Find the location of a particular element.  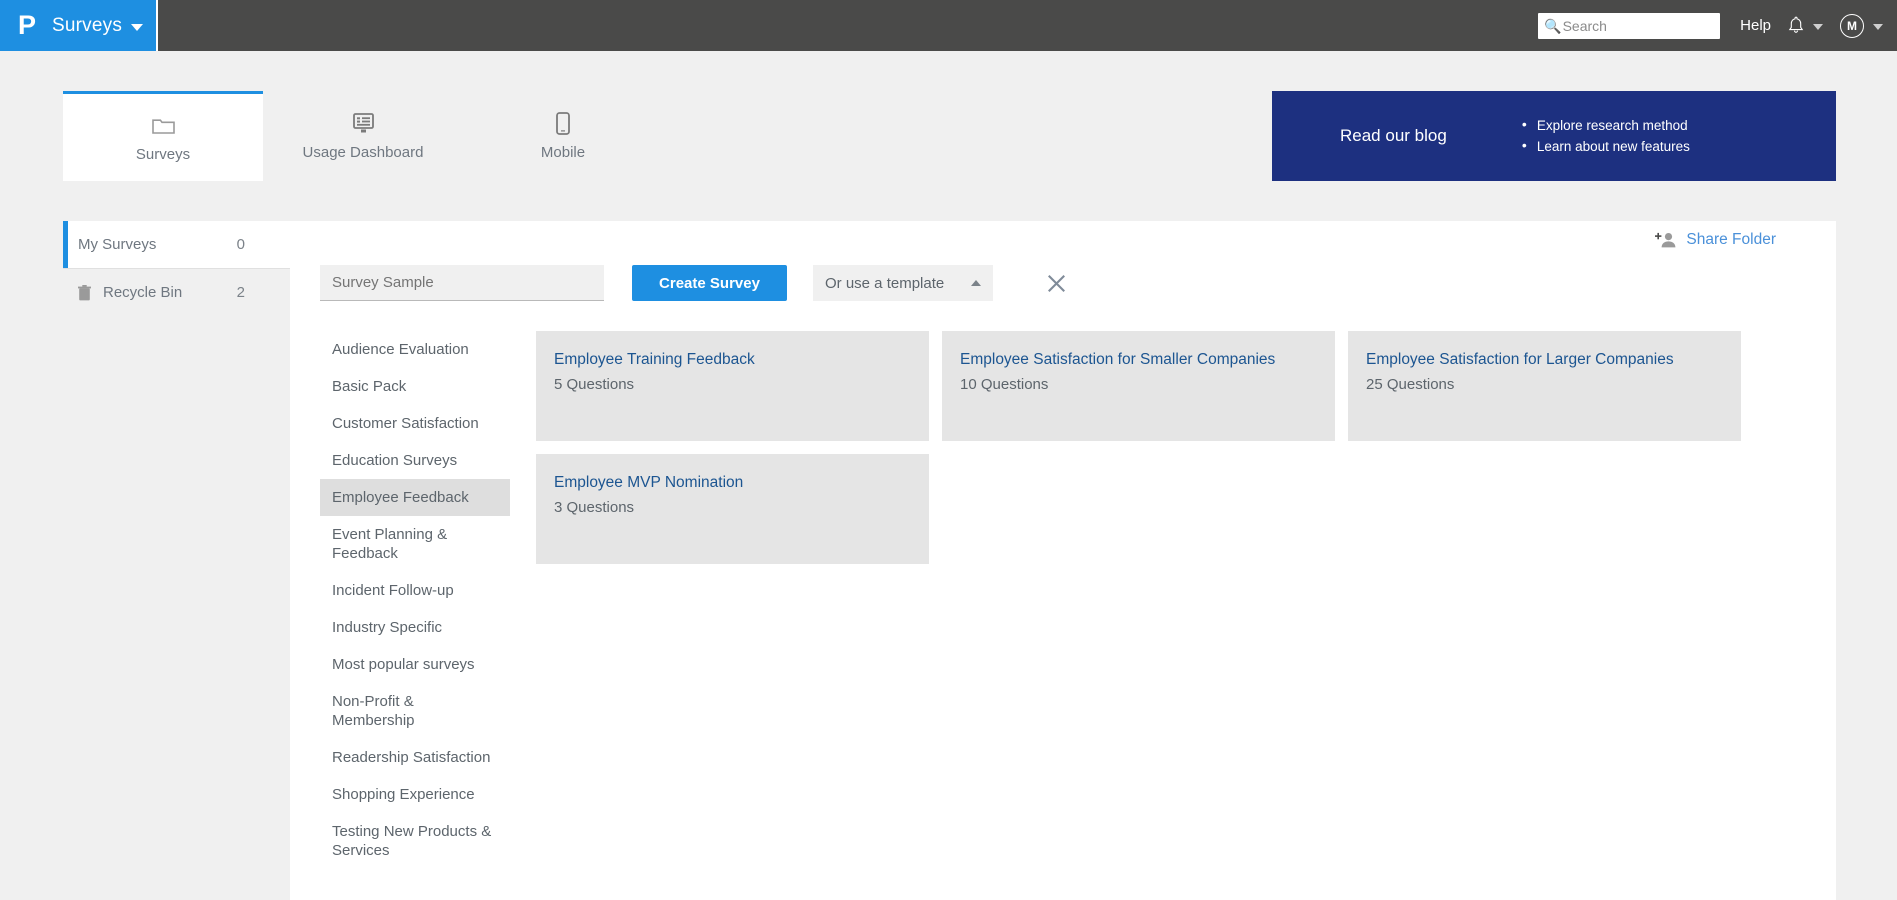

navbar-right-group: 🔍 Help M is located at coordinates (1717, 25).